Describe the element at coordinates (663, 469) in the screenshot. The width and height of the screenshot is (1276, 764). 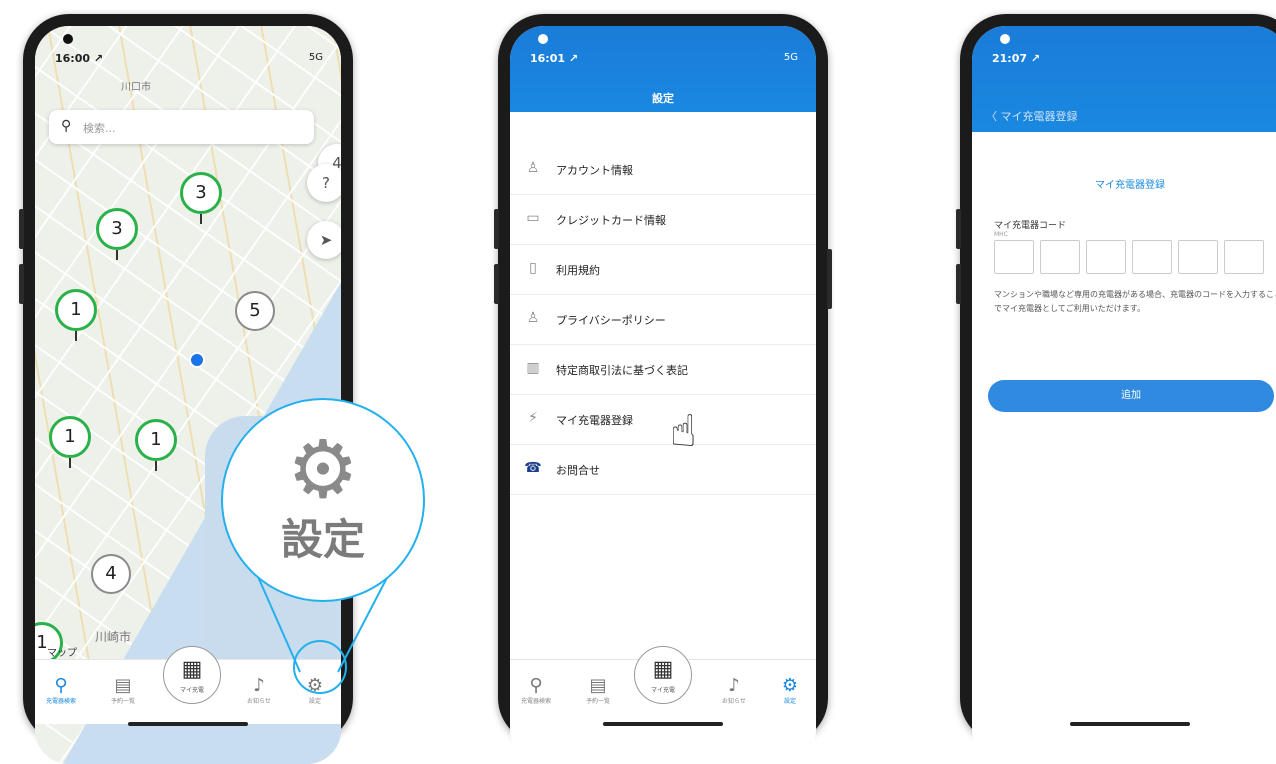
I see `menu-contact: ☎ お問合せ` at that location.